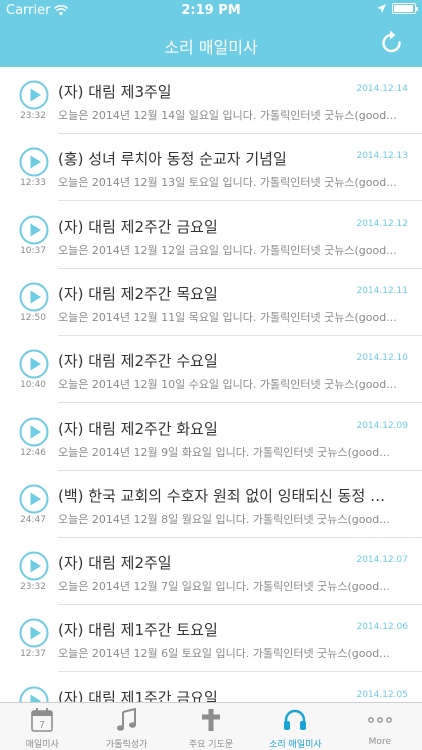 This screenshot has width=422, height=750. I want to click on status-time: 2:19 PM, so click(211, 10).